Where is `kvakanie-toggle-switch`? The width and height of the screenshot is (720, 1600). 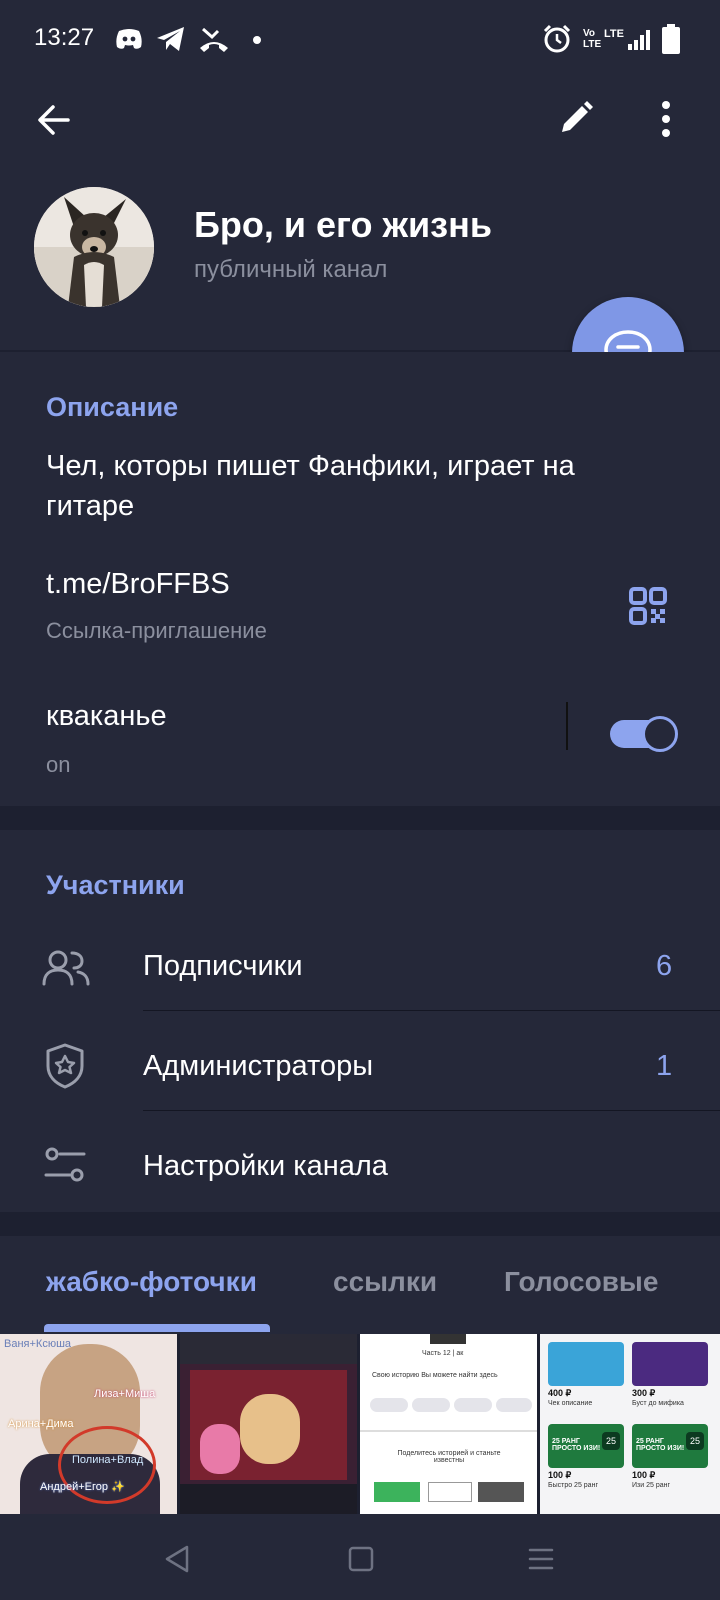 kvakanie-toggle-switch is located at coordinates (644, 734).